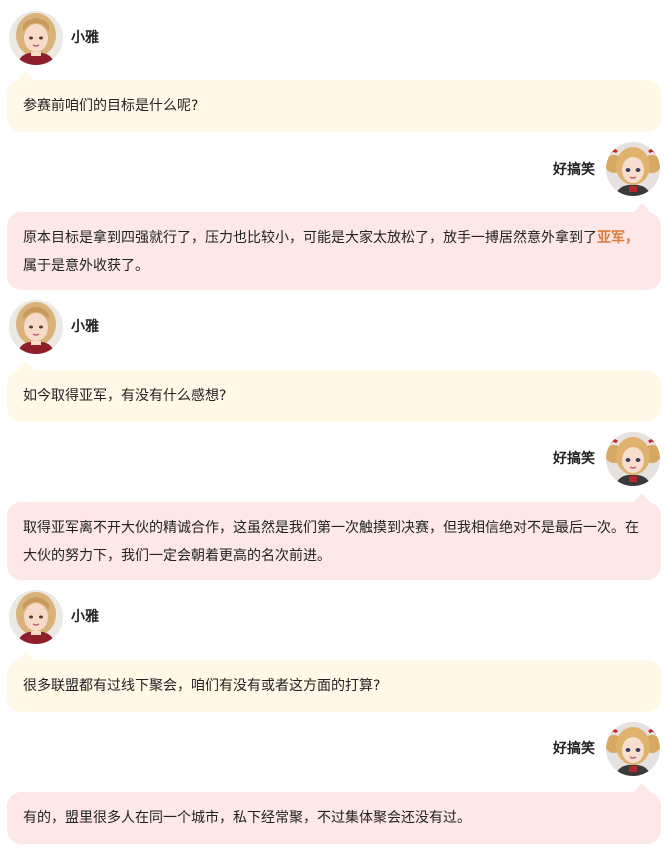  I want to click on message-text-part: 属于是意外收获了。, so click(86, 266).